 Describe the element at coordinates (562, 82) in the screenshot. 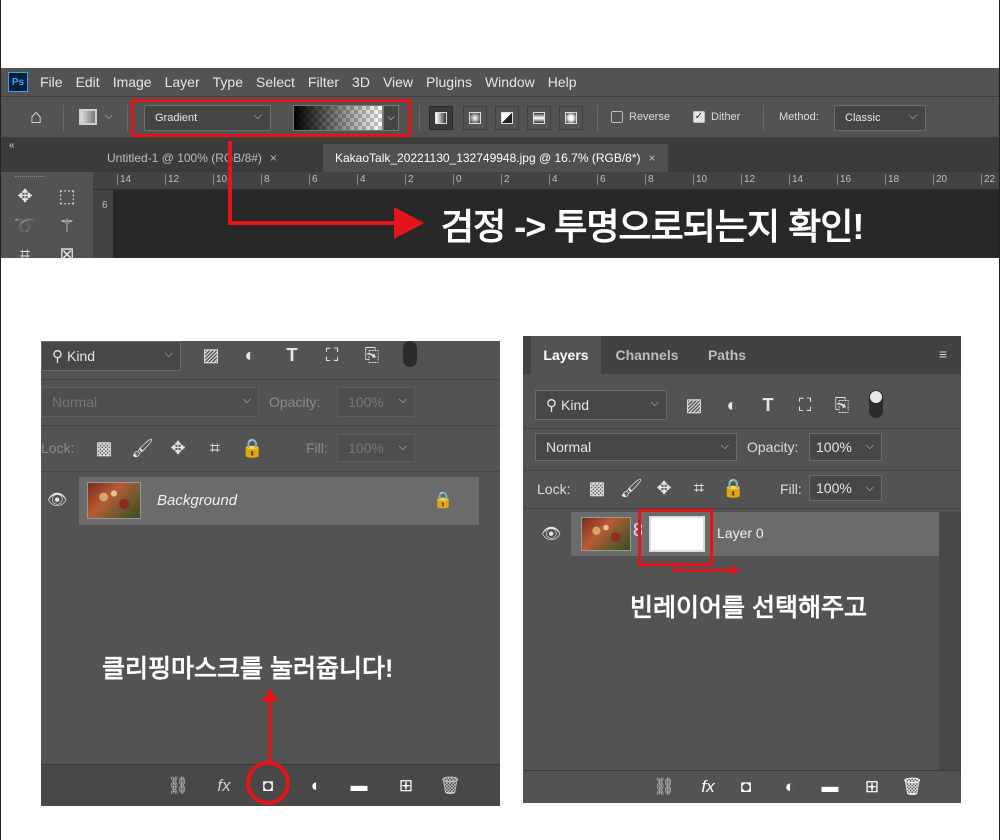

I see `menu-help: Help` at that location.